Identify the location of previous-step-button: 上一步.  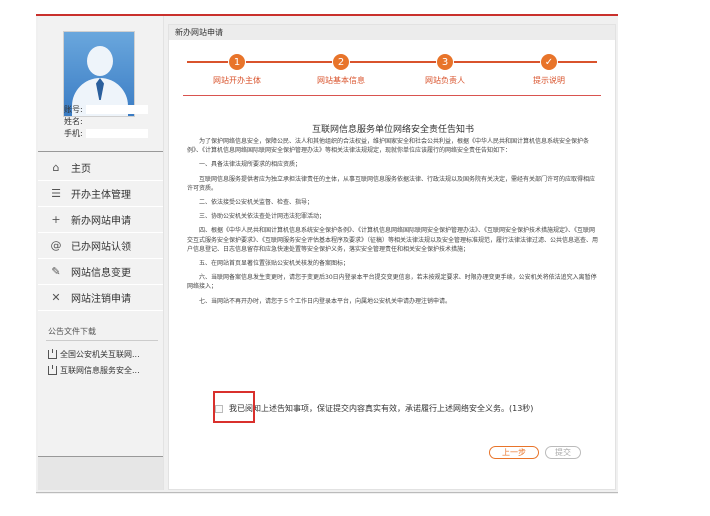
(514, 452).